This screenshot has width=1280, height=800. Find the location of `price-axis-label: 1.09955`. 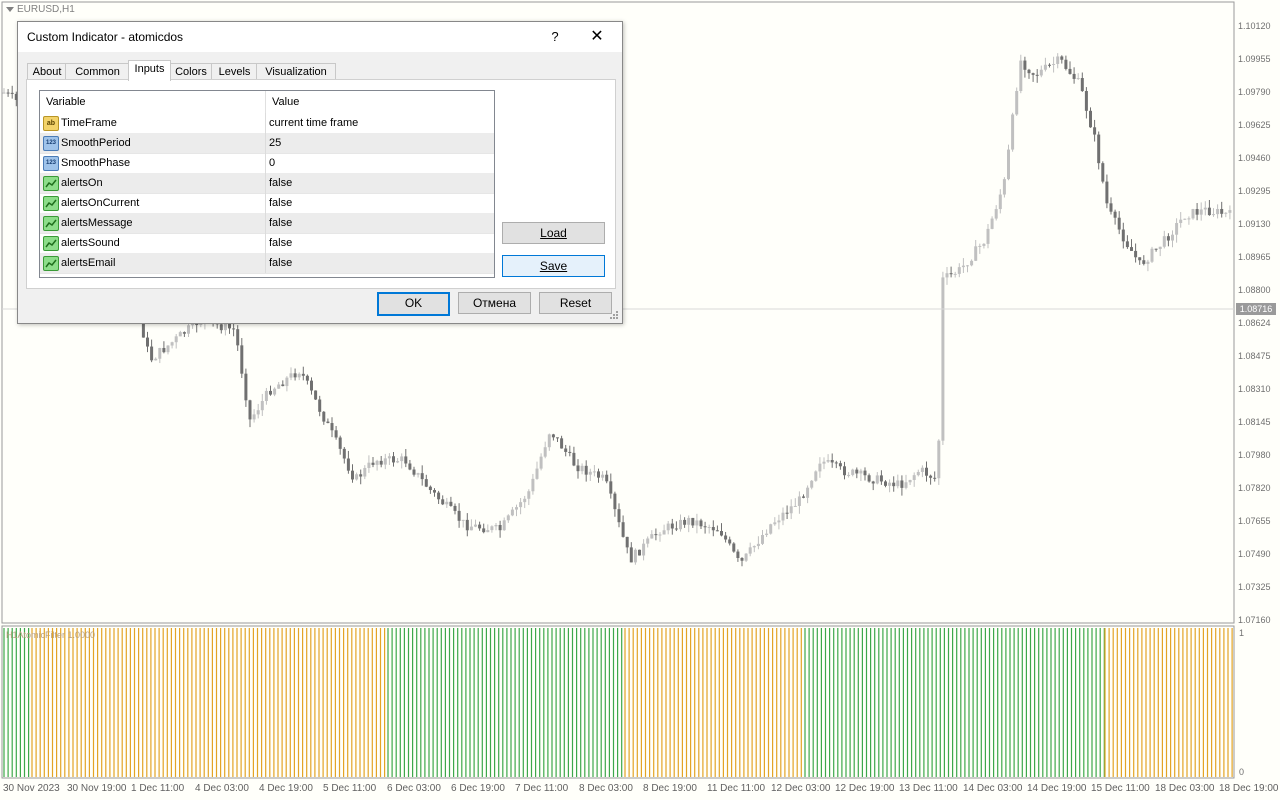

price-axis-label: 1.09955 is located at coordinates (1254, 59).